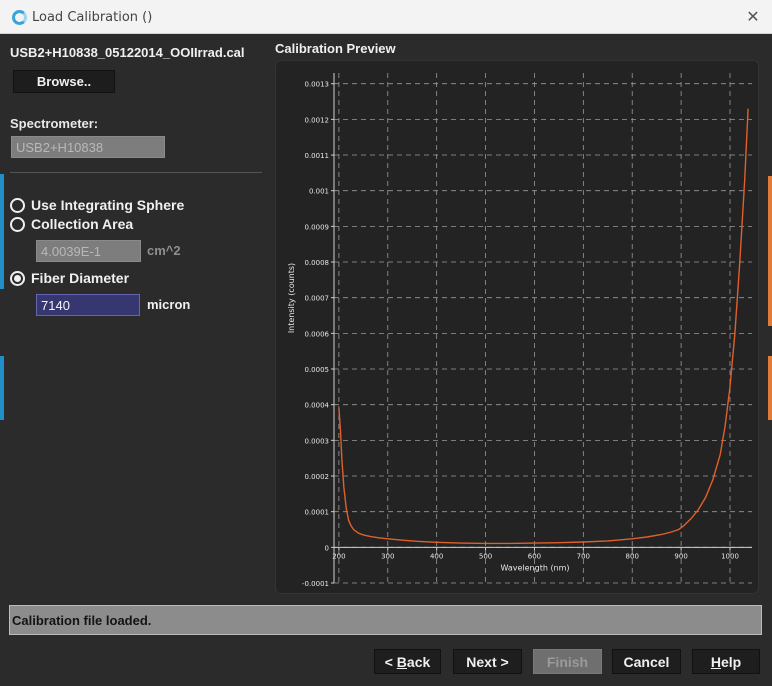 The image size is (772, 686). What do you see at coordinates (317, 370) in the screenshot?
I see `y-tick-label: 0.0005` at bounding box center [317, 370].